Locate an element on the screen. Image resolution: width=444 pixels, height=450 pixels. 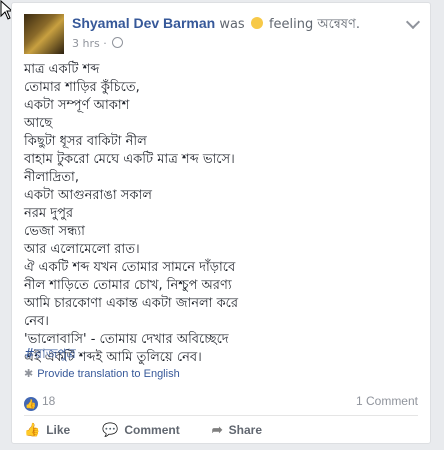
post-line: নীল শাড়িতে তোমার চোখ, নিশ্চুপ অরণ্য is located at coordinates (128, 285).